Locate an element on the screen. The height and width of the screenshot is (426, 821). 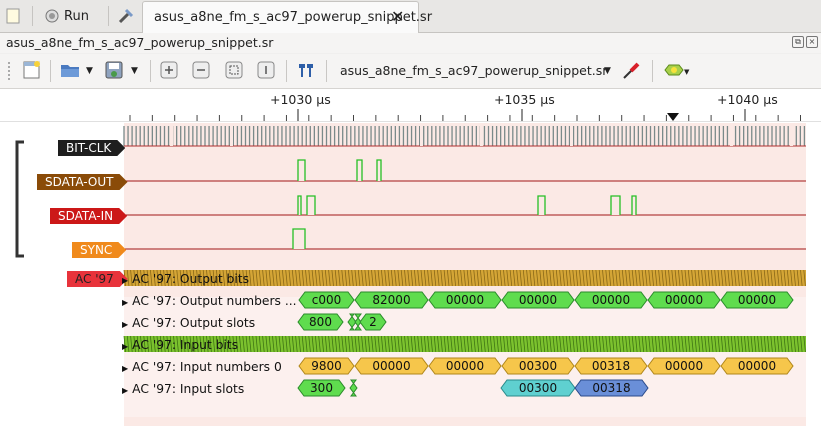
input-number: 9800 is located at coordinates (326, 366).